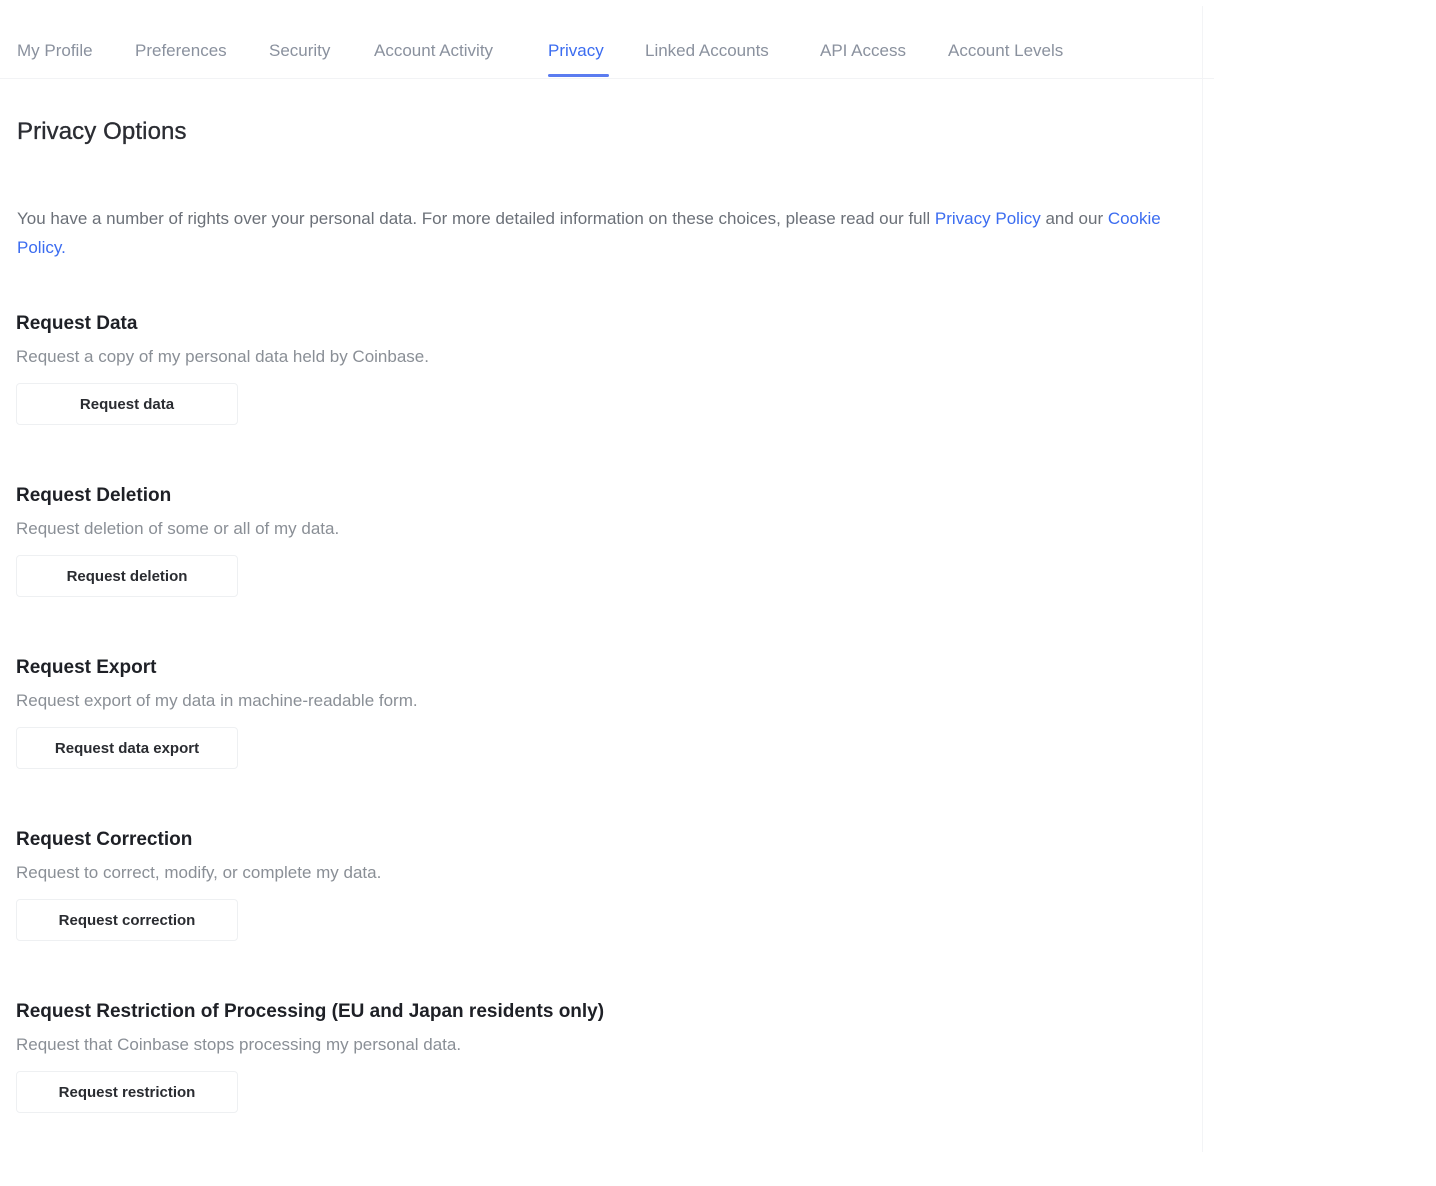  Describe the element at coordinates (127, 404) in the screenshot. I see `request-data-button: Request data` at that location.